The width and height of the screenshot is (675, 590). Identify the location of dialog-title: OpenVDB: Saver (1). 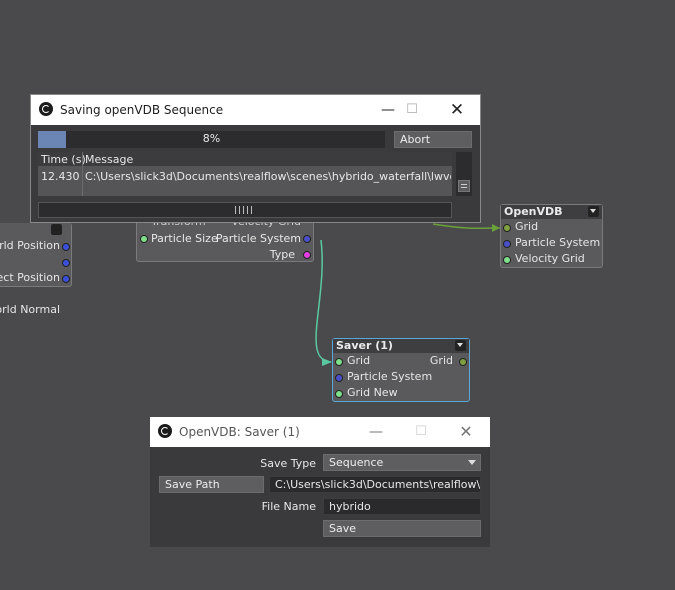
(239, 432).